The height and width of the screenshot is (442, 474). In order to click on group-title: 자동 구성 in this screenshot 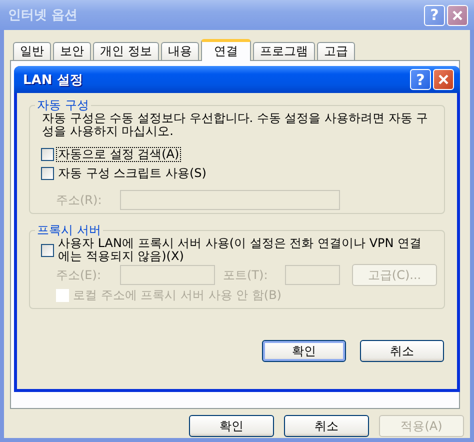, I will do `click(63, 105)`.